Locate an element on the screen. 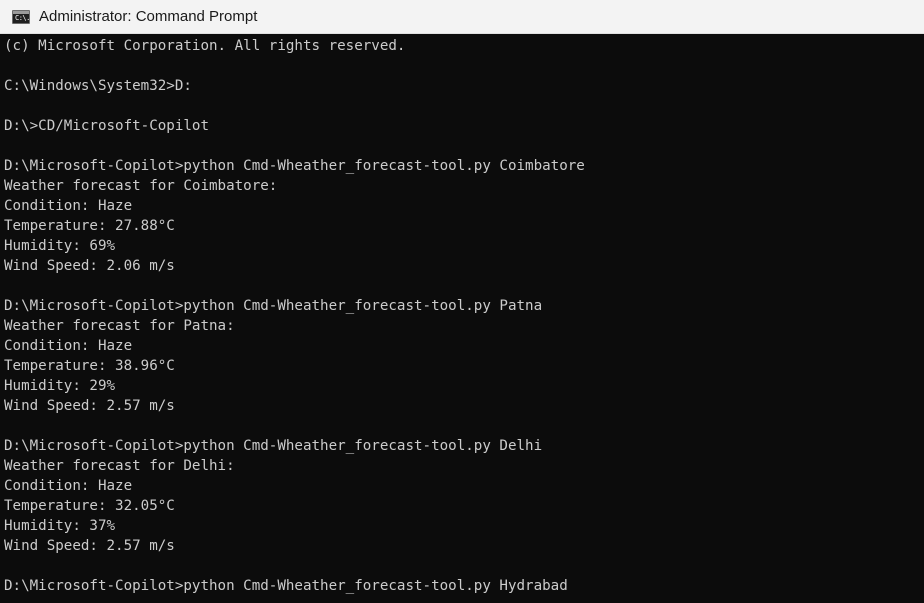 This screenshot has height=603, width=924. window-title: Administrator: Command Prompt is located at coordinates (148, 16).